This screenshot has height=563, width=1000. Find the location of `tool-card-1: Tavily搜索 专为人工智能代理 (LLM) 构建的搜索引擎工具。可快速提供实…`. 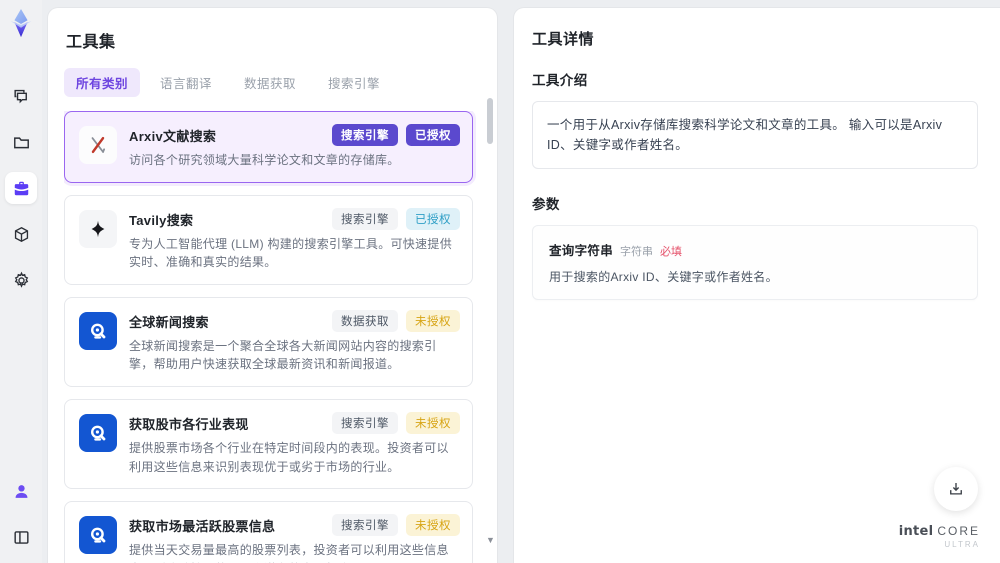

tool-card-1: Tavily搜索 专为人工智能代理 (LLM) 构建的搜索引擎工具。可快速提供实… is located at coordinates (268, 239).